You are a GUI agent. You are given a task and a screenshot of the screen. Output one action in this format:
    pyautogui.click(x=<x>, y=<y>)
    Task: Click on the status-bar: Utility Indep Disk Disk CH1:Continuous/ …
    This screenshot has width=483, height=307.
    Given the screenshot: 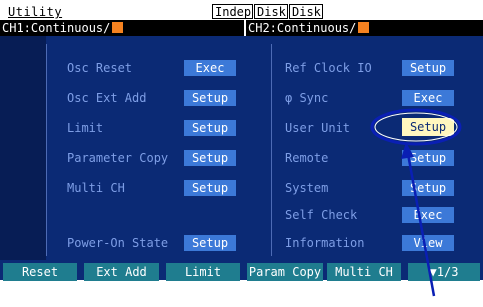 What is the action you would take?
    pyautogui.click(x=241, y=18)
    